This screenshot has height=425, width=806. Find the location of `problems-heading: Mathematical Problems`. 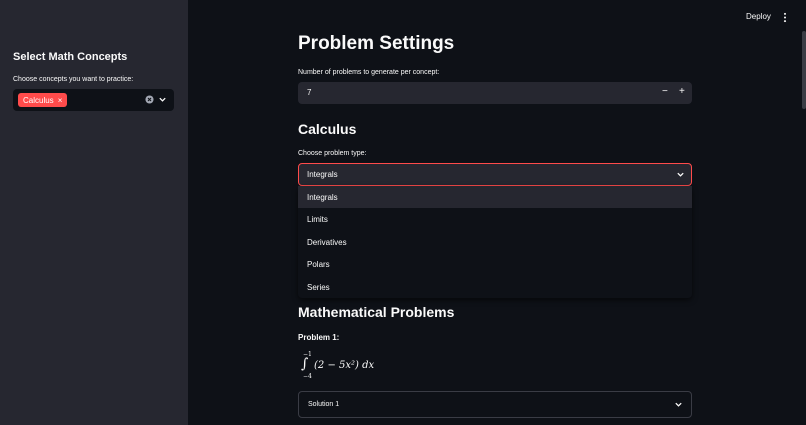

problems-heading: Mathematical Problems is located at coordinates (376, 312).